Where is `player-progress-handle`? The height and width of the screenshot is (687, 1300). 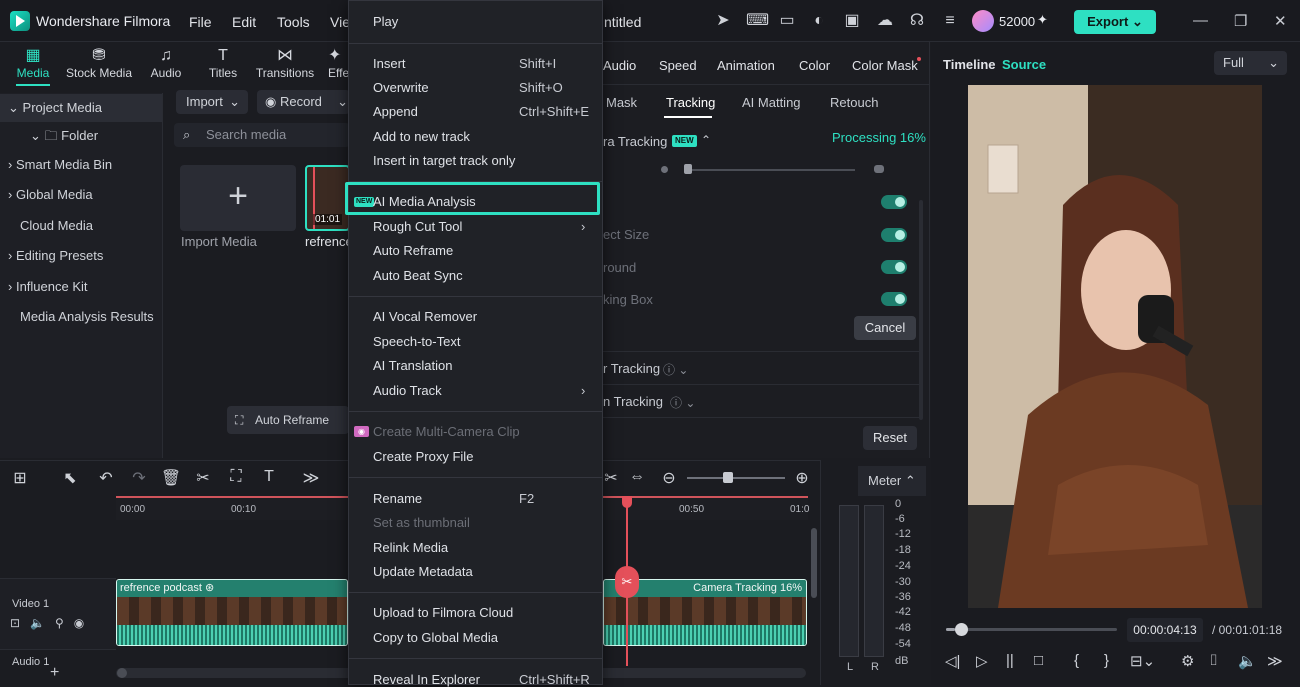 player-progress-handle is located at coordinates (961, 629).